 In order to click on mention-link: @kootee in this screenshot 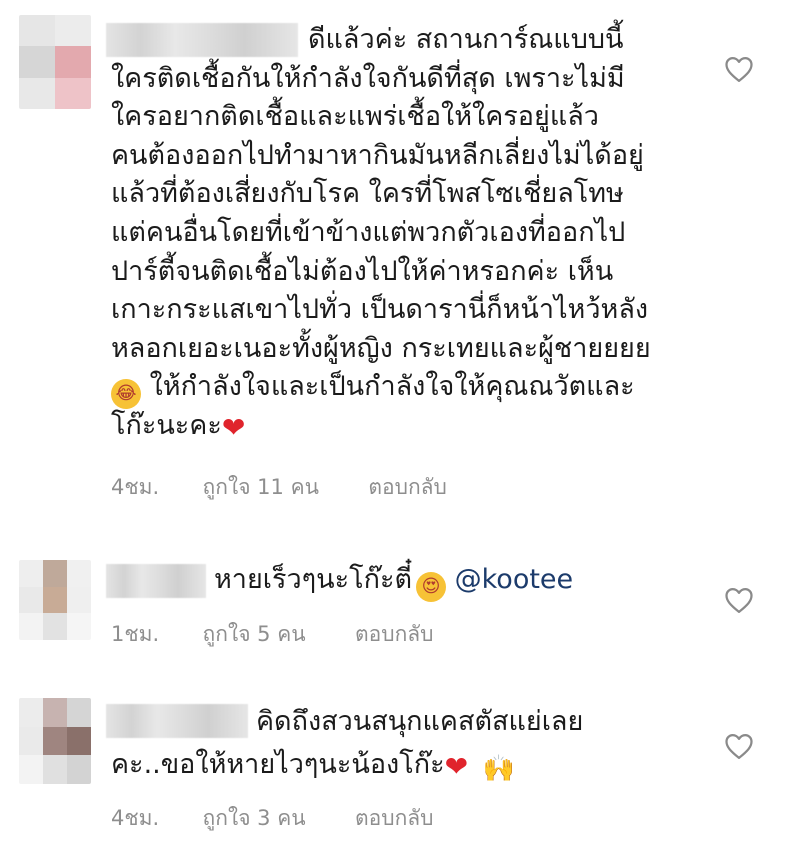, I will do `click(514, 579)`.